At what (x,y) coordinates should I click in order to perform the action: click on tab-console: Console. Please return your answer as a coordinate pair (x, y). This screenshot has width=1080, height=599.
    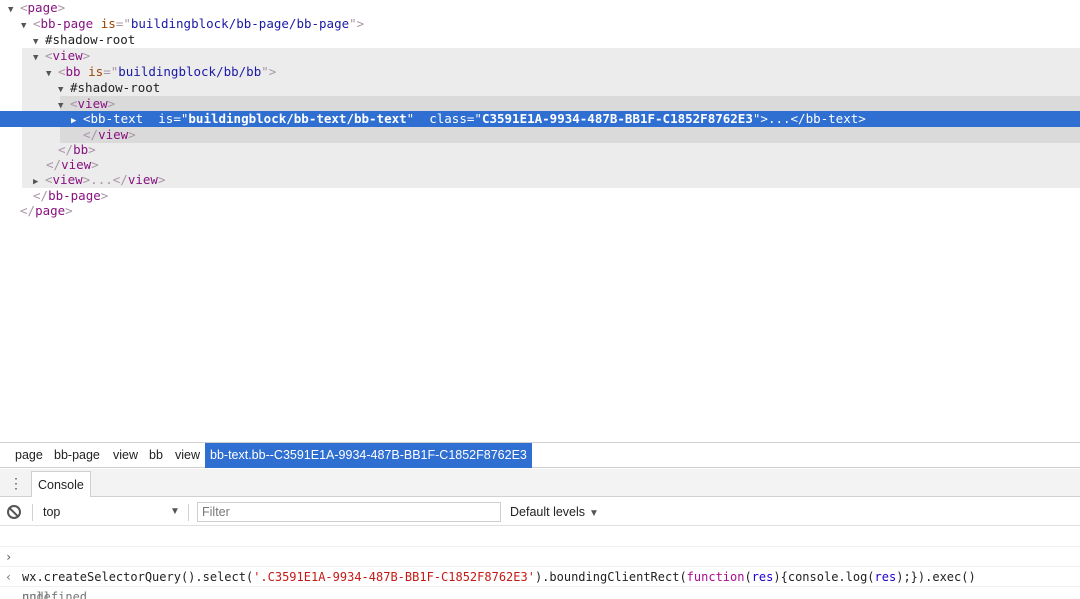
    Looking at the image, I should click on (61, 484).